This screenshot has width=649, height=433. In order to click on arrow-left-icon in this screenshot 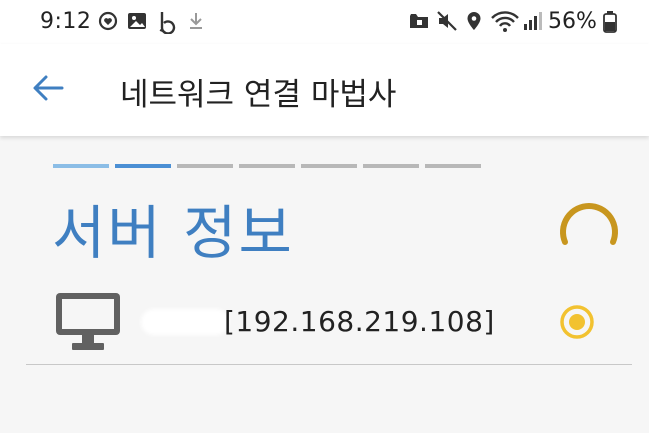, I will do `click(48, 90)`.